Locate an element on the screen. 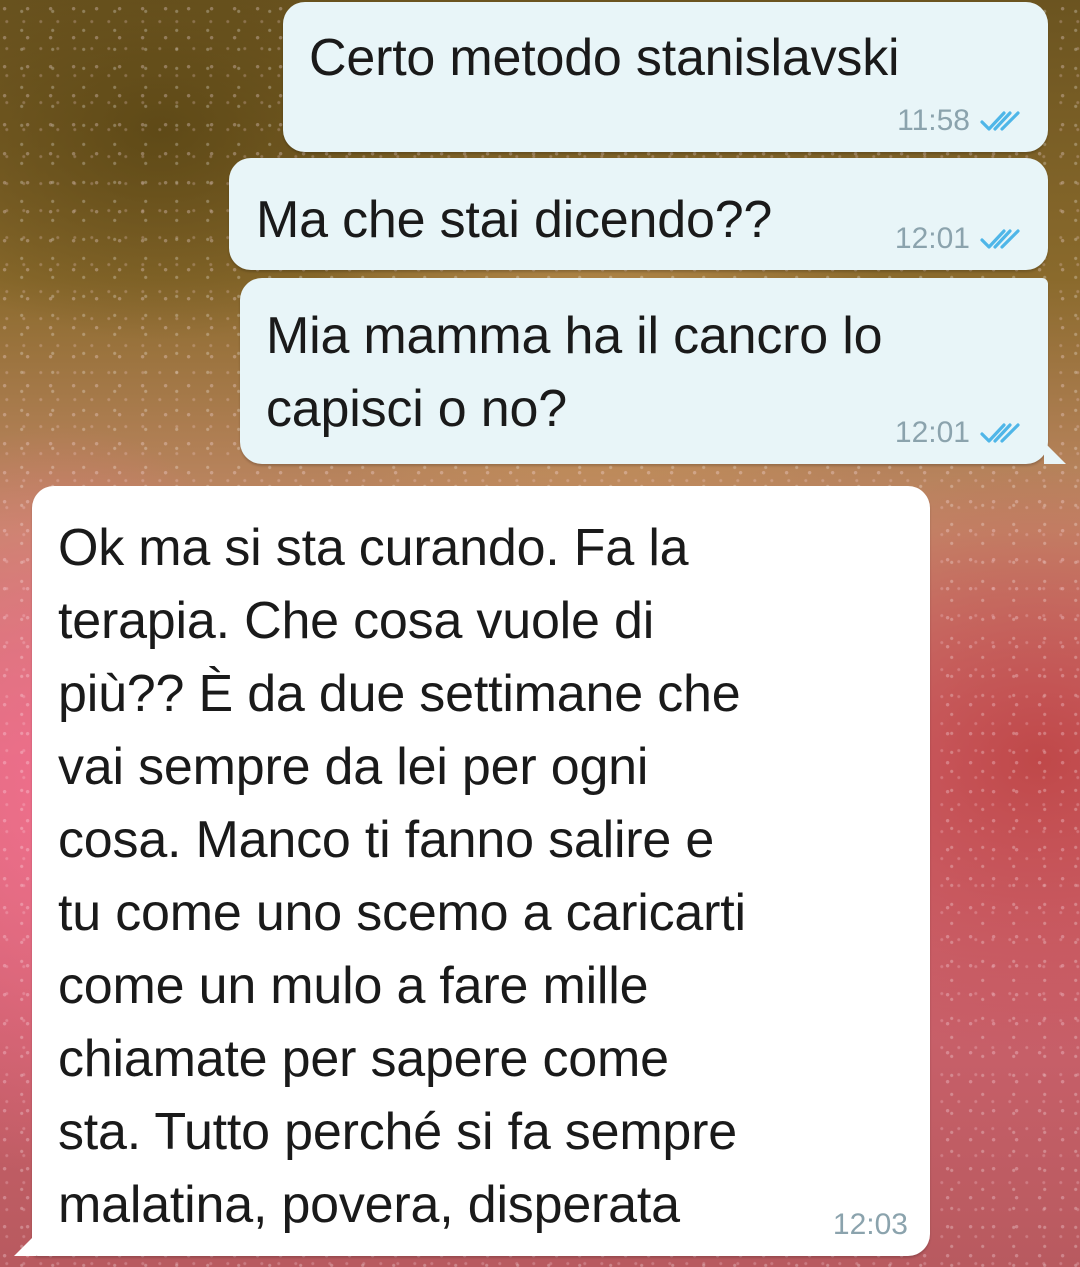  message-bubble-outgoing: Ma che stai dicendo?? 12:01 is located at coordinates (638, 214).